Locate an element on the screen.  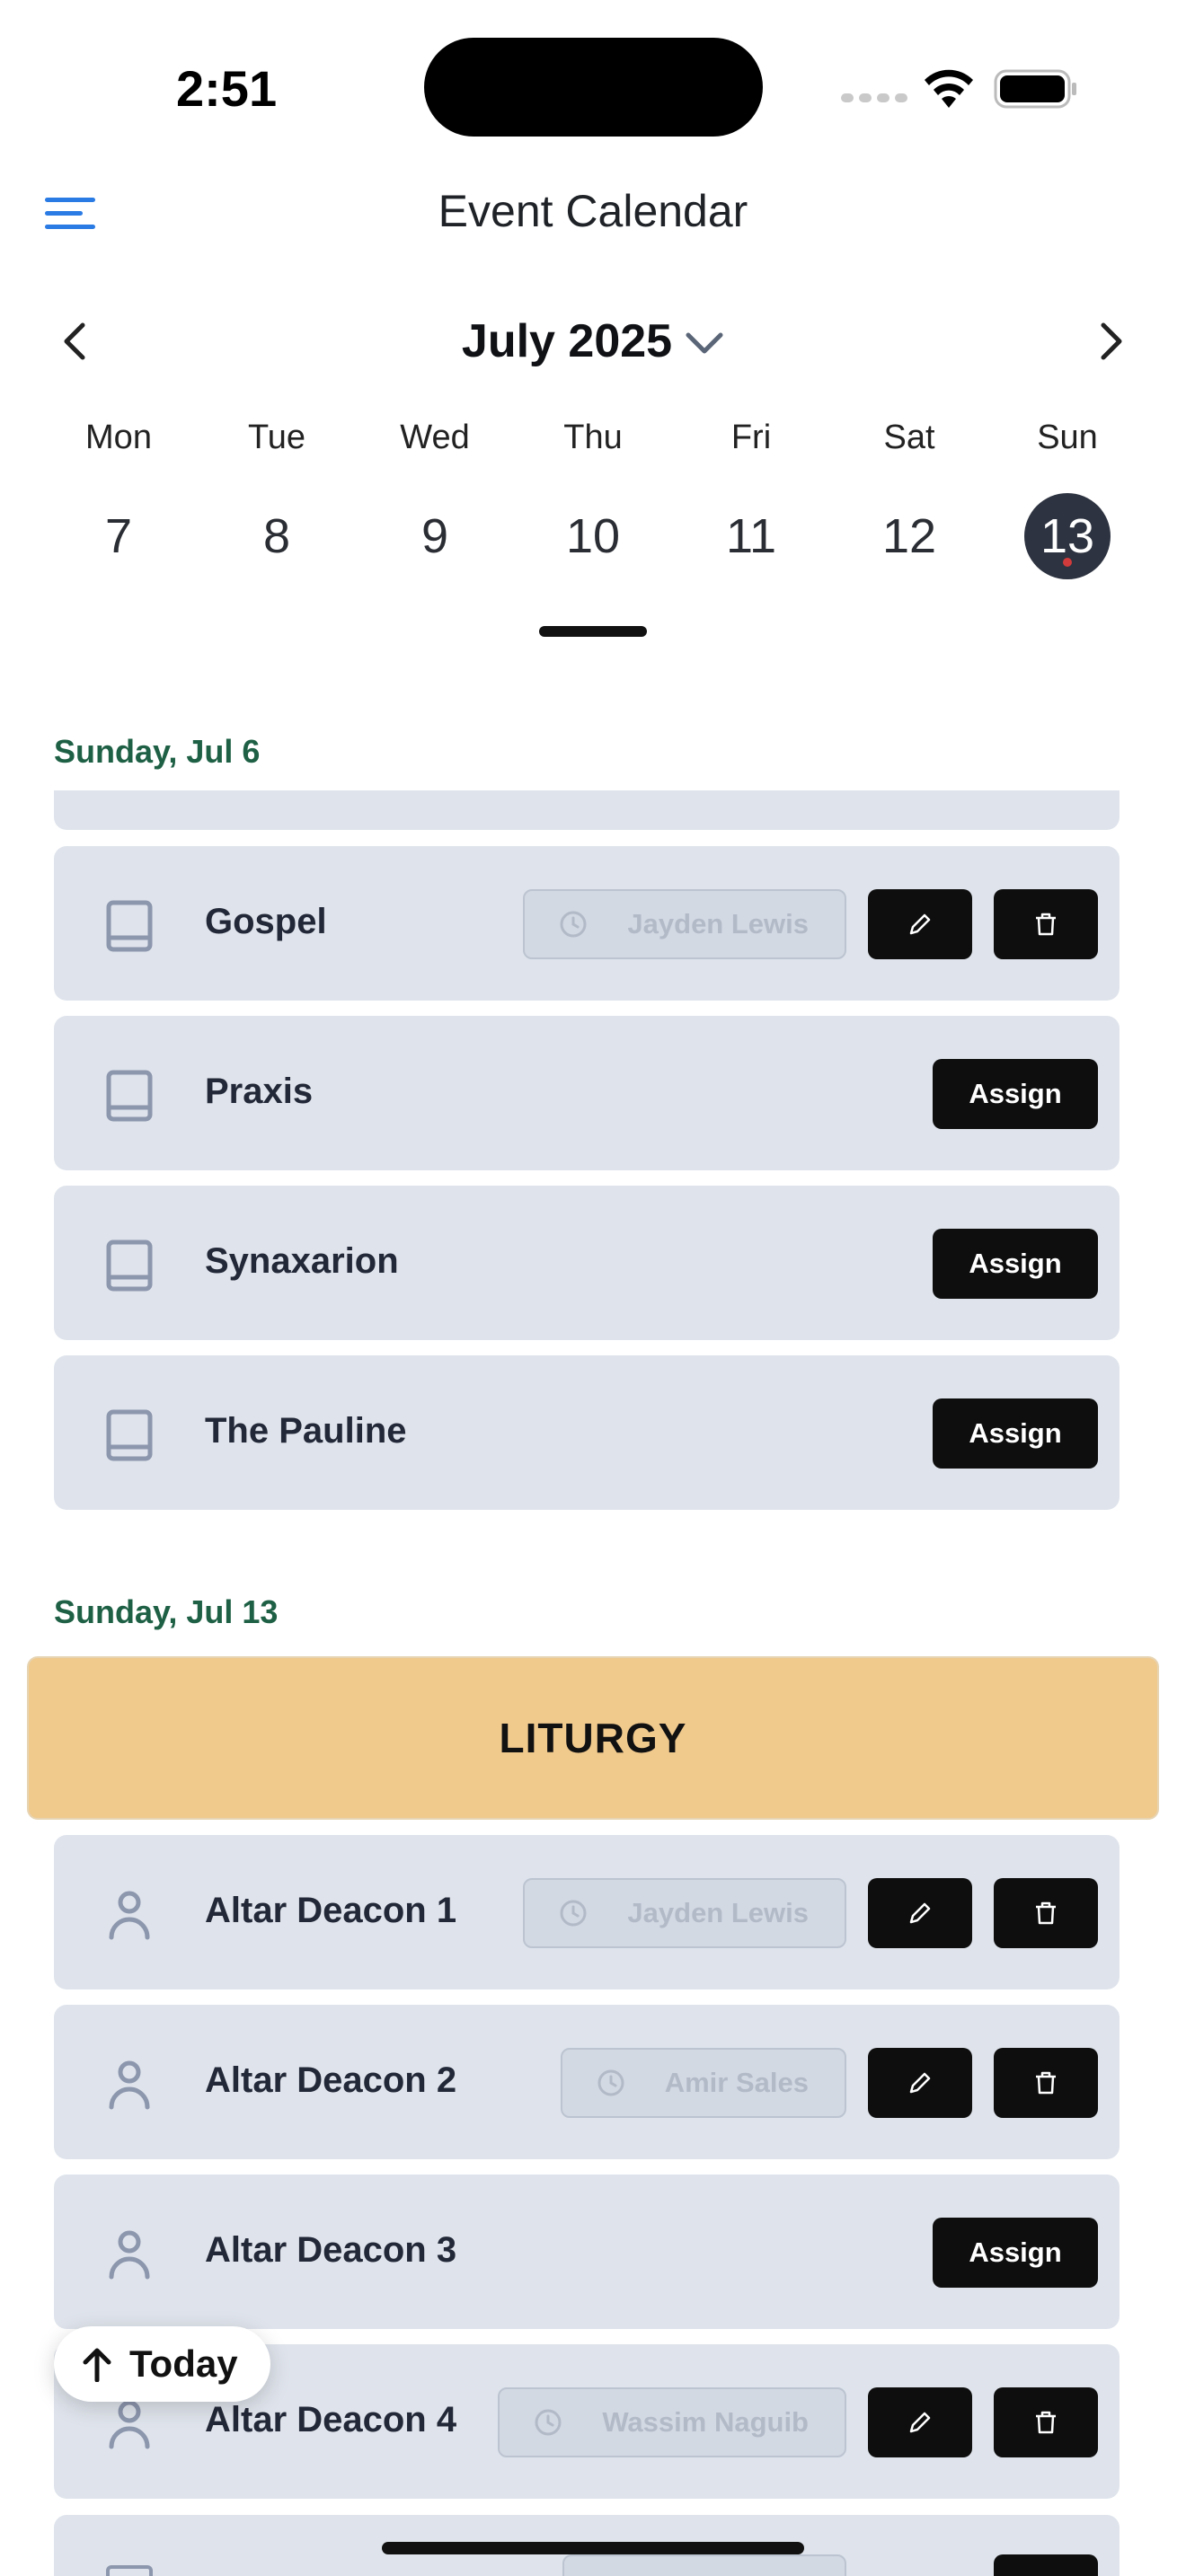
selected-day-number: 13 is located at coordinates (1067, 536).